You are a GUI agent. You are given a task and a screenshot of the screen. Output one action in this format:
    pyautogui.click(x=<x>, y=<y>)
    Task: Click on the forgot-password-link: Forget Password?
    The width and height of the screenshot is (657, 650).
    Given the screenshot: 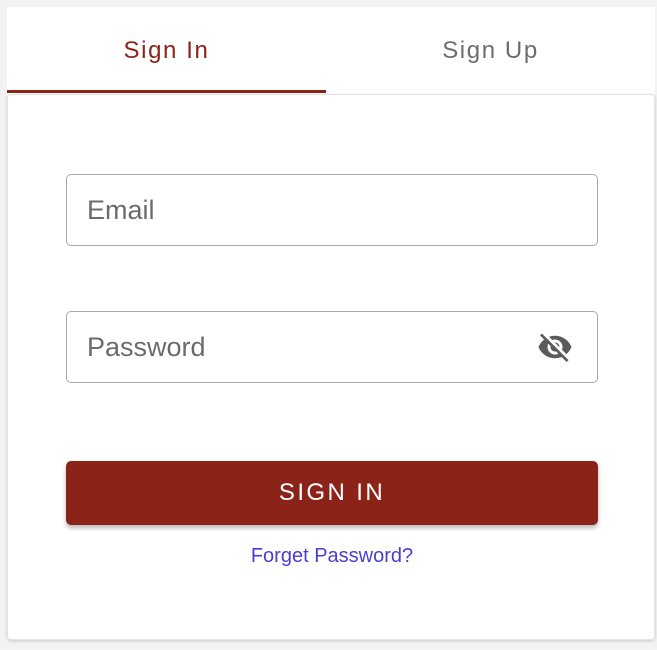 What is the action you would take?
    pyautogui.click(x=332, y=556)
    